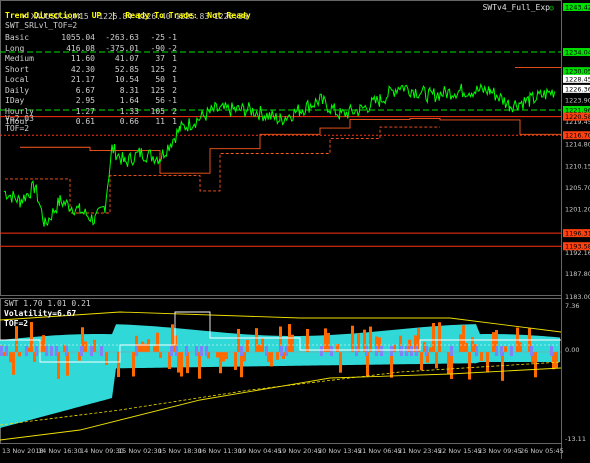 Image resolution: width=590 pixels, height=463 pixels. Describe the element at coordinates (122, 37) in the screenshot. I see `stats-cell-b: -263.63` at that location.